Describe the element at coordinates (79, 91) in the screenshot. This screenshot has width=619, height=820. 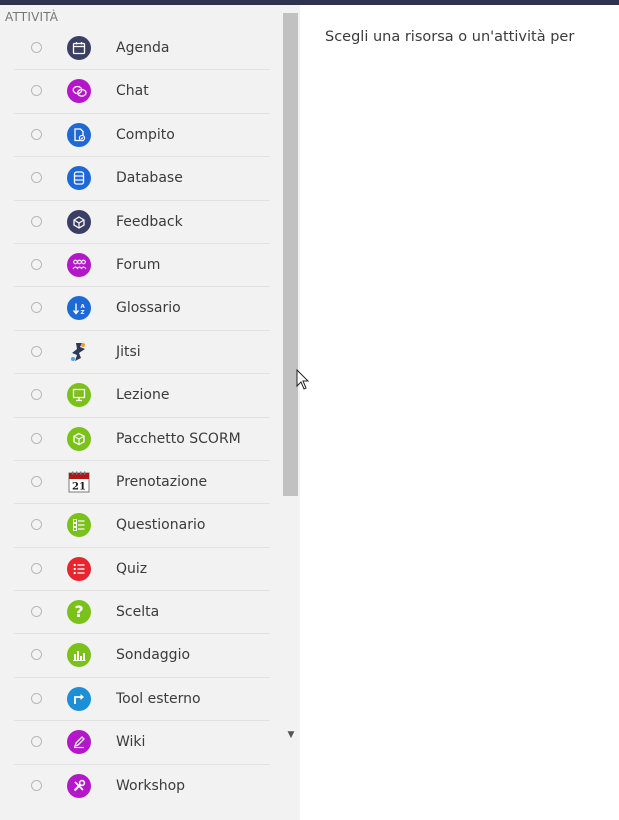
I see `chat-bubbles-icon` at that location.